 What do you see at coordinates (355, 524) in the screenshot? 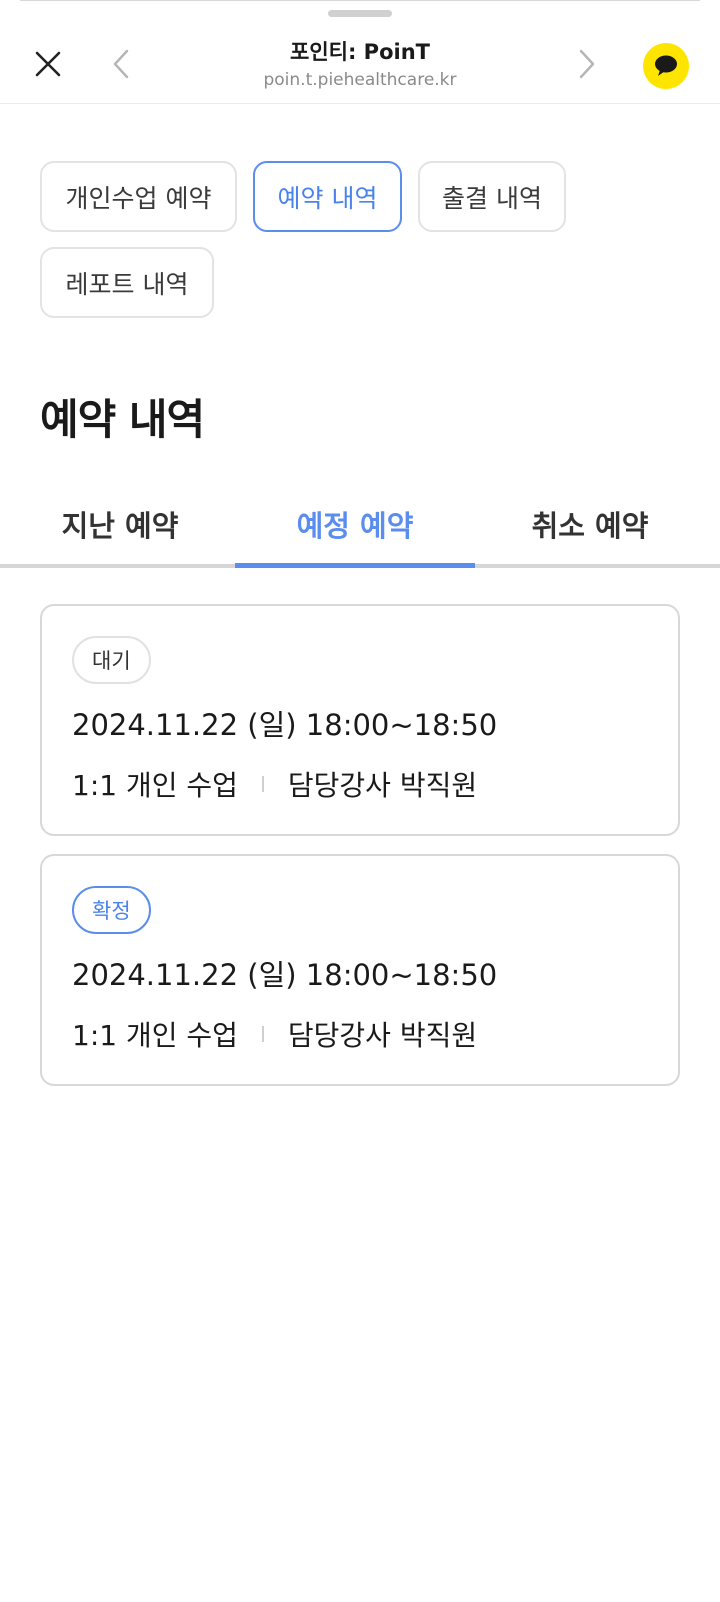
I see `tab-upcoming-reservations: 예정 예약` at bounding box center [355, 524].